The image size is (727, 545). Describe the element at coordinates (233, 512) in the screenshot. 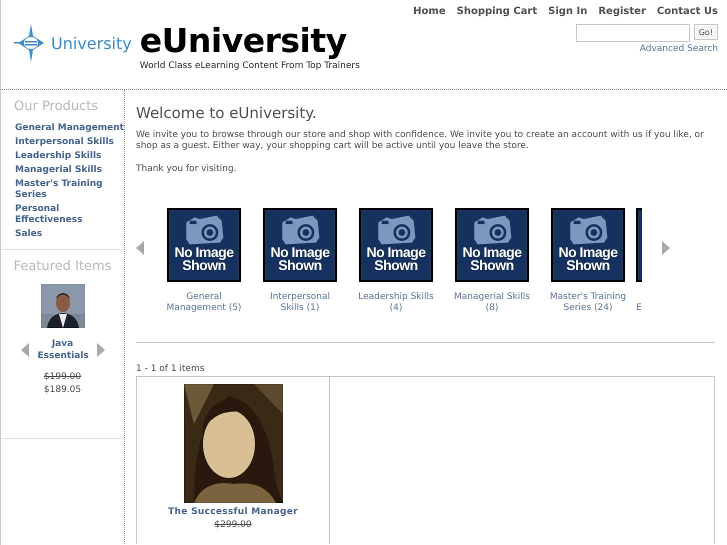

I see `product-title: The Successful Manager` at that location.